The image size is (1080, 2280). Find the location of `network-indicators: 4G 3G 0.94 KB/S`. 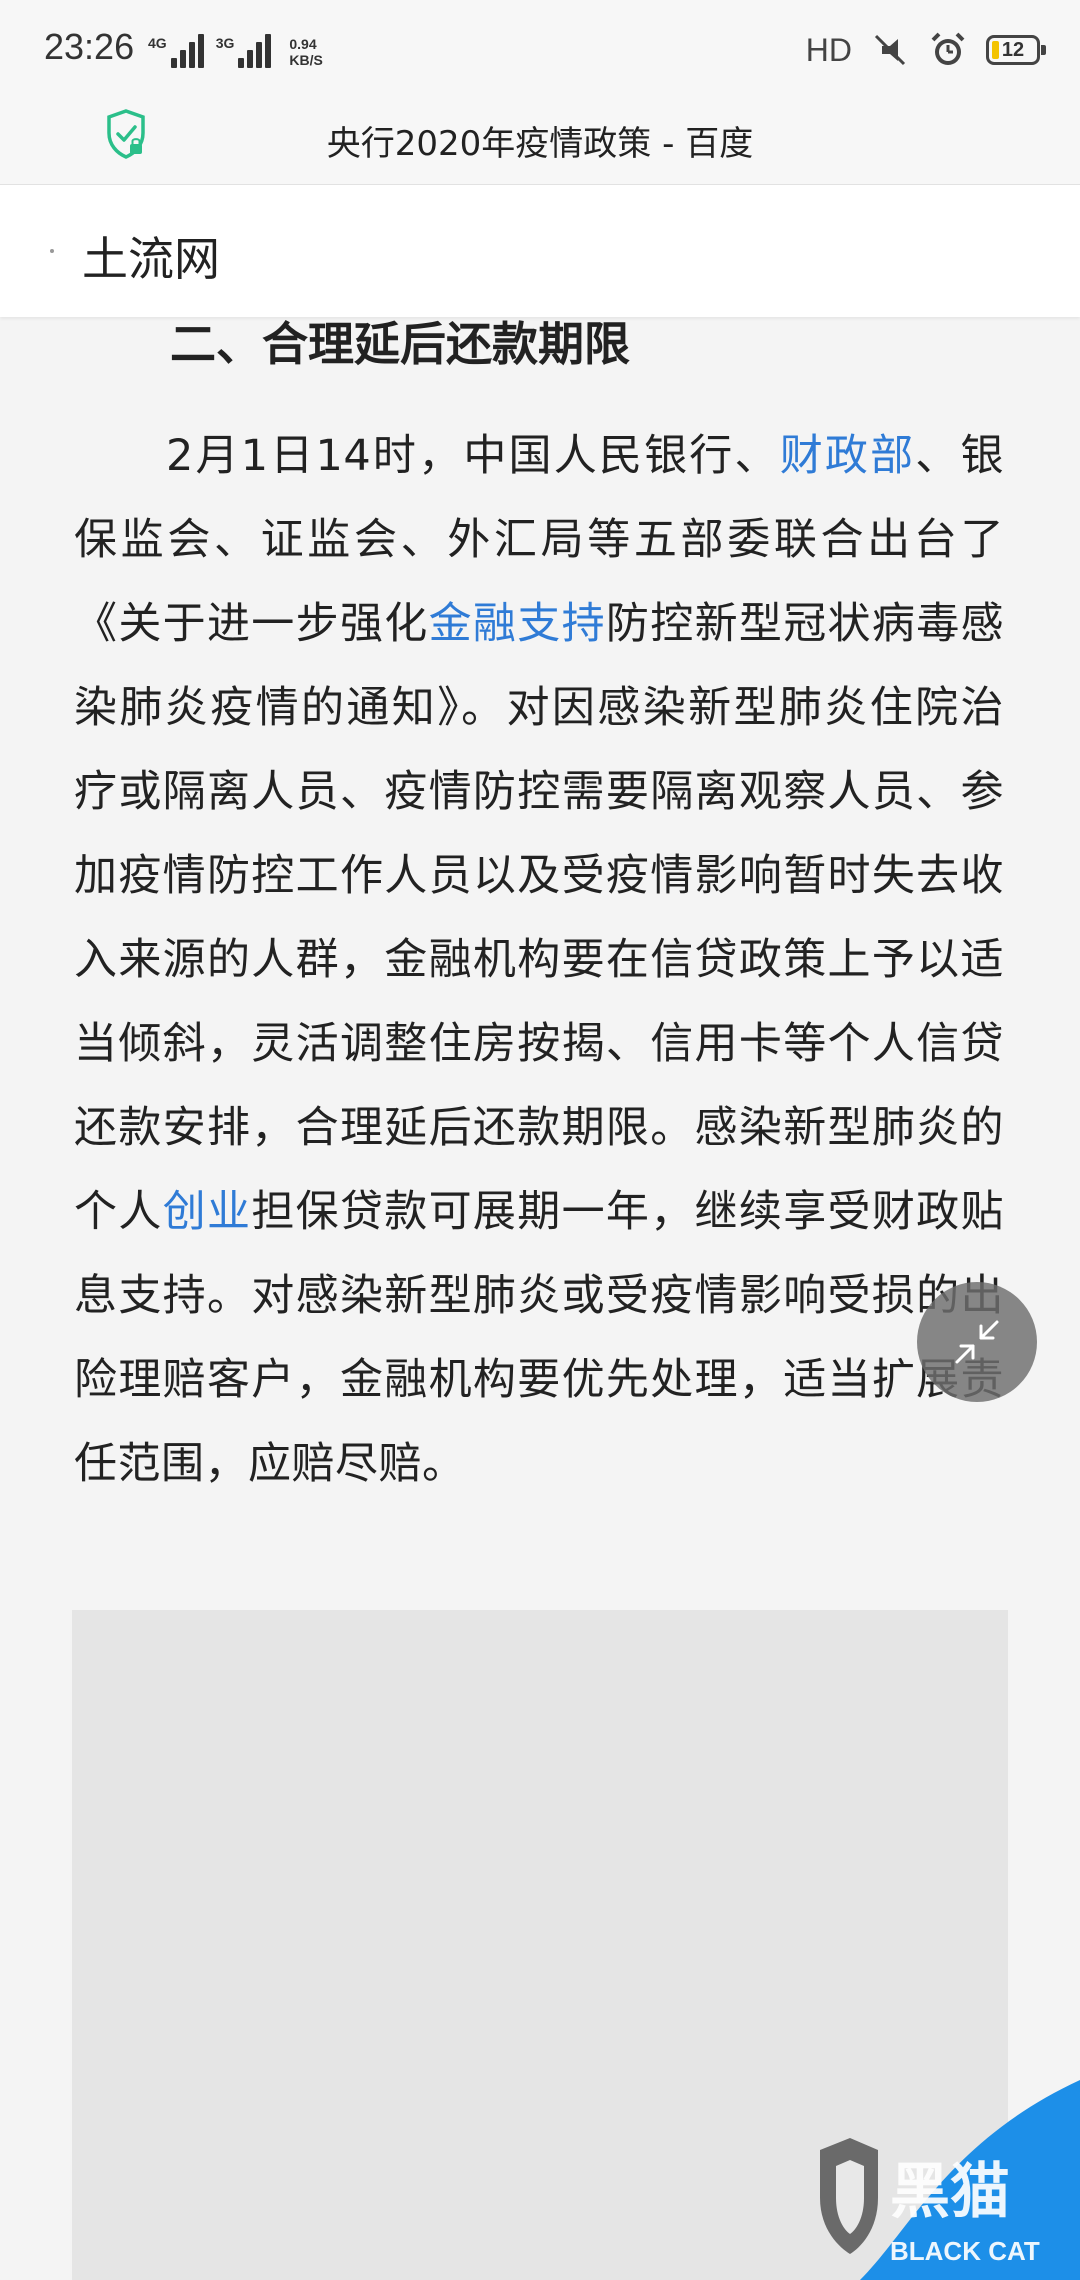

network-indicators: 4G 3G 0.94 KB/S is located at coordinates (235, 51).